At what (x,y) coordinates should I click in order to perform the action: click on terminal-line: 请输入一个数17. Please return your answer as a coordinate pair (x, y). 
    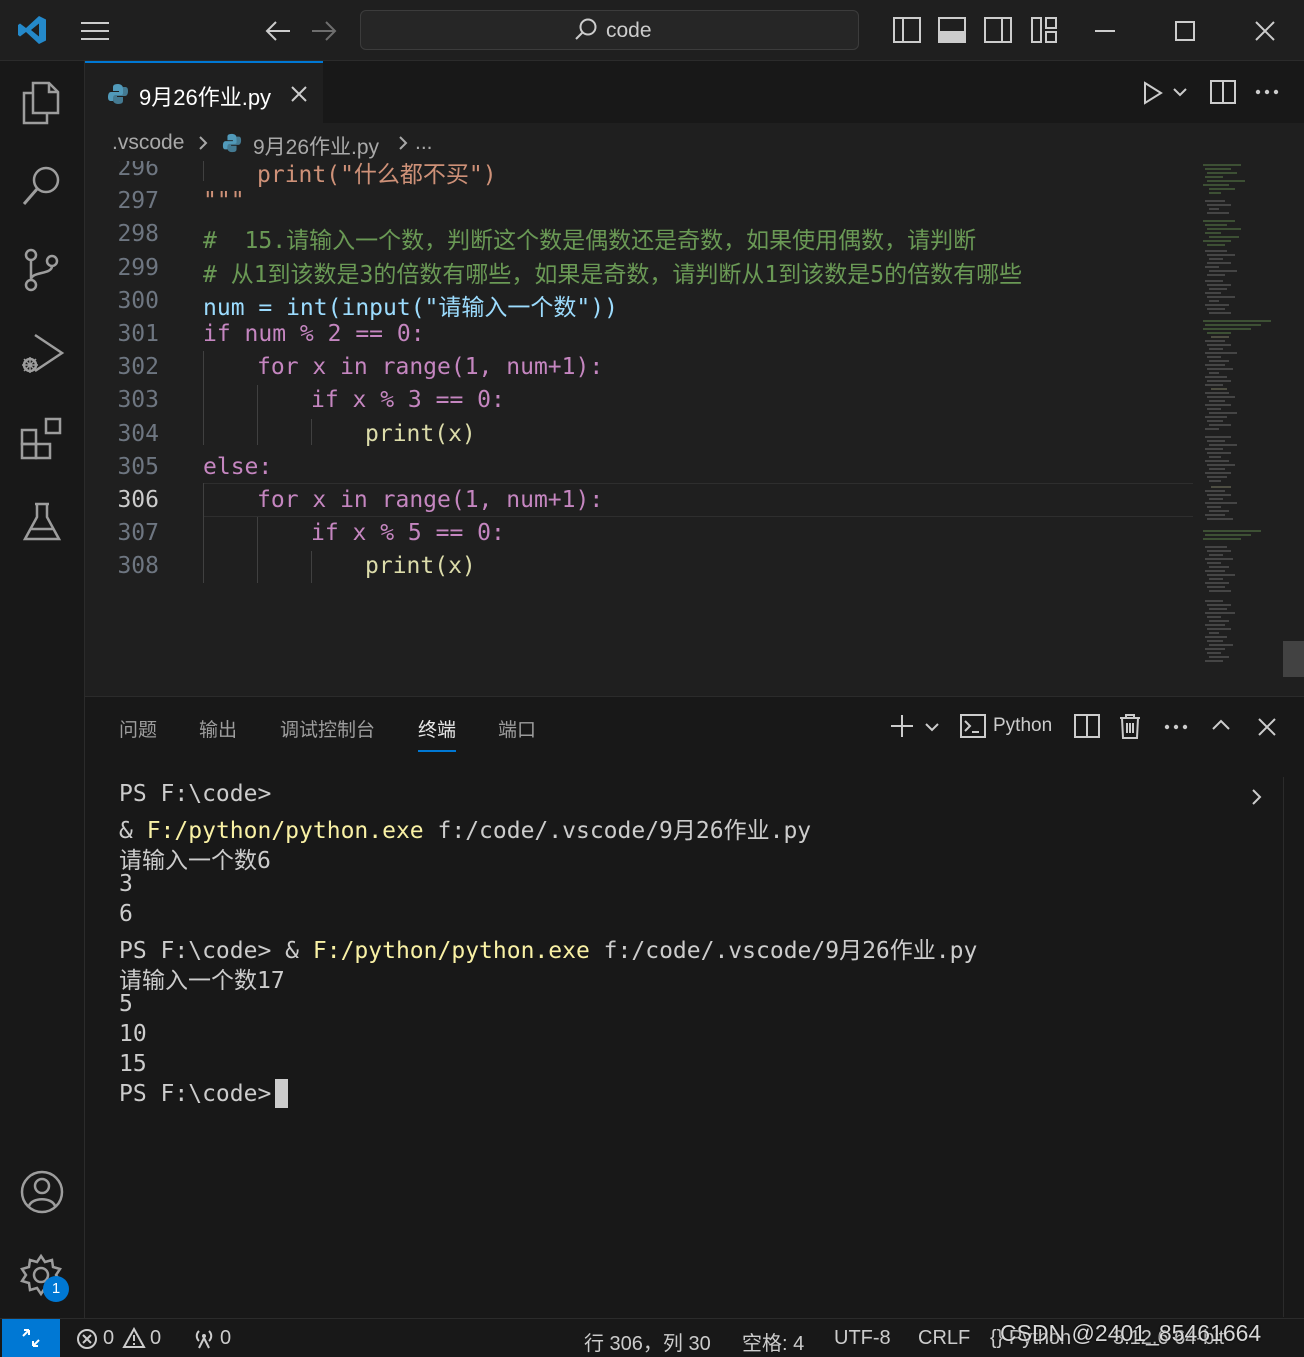
    Looking at the image, I should click on (202, 981).